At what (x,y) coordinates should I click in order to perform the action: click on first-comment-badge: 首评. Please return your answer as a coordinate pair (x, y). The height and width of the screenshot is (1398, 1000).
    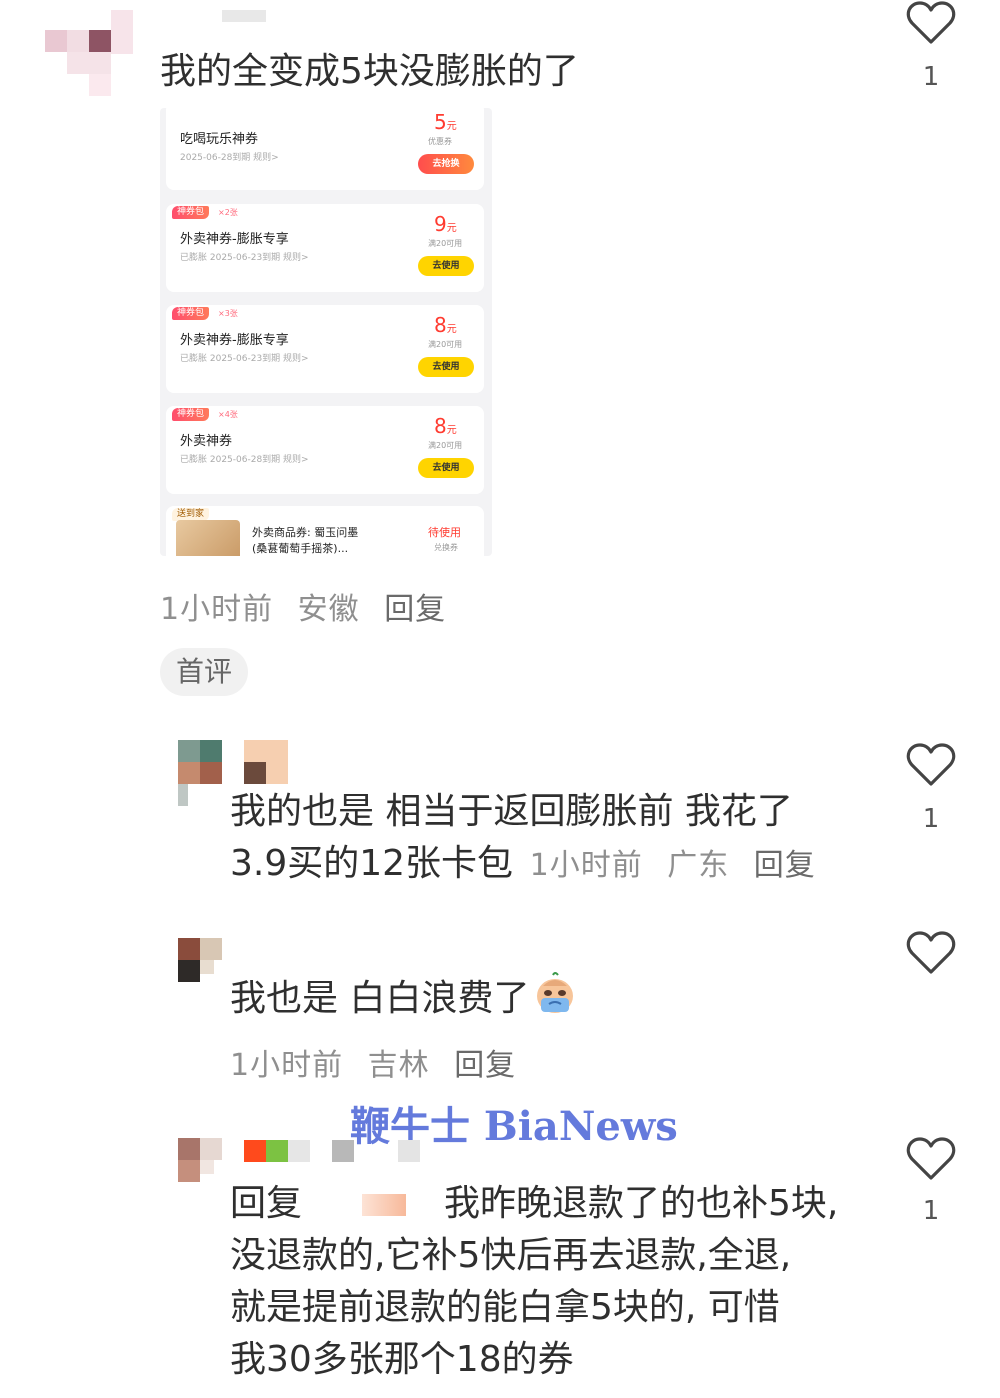
    Looking at the image, I should click on (204, 672).